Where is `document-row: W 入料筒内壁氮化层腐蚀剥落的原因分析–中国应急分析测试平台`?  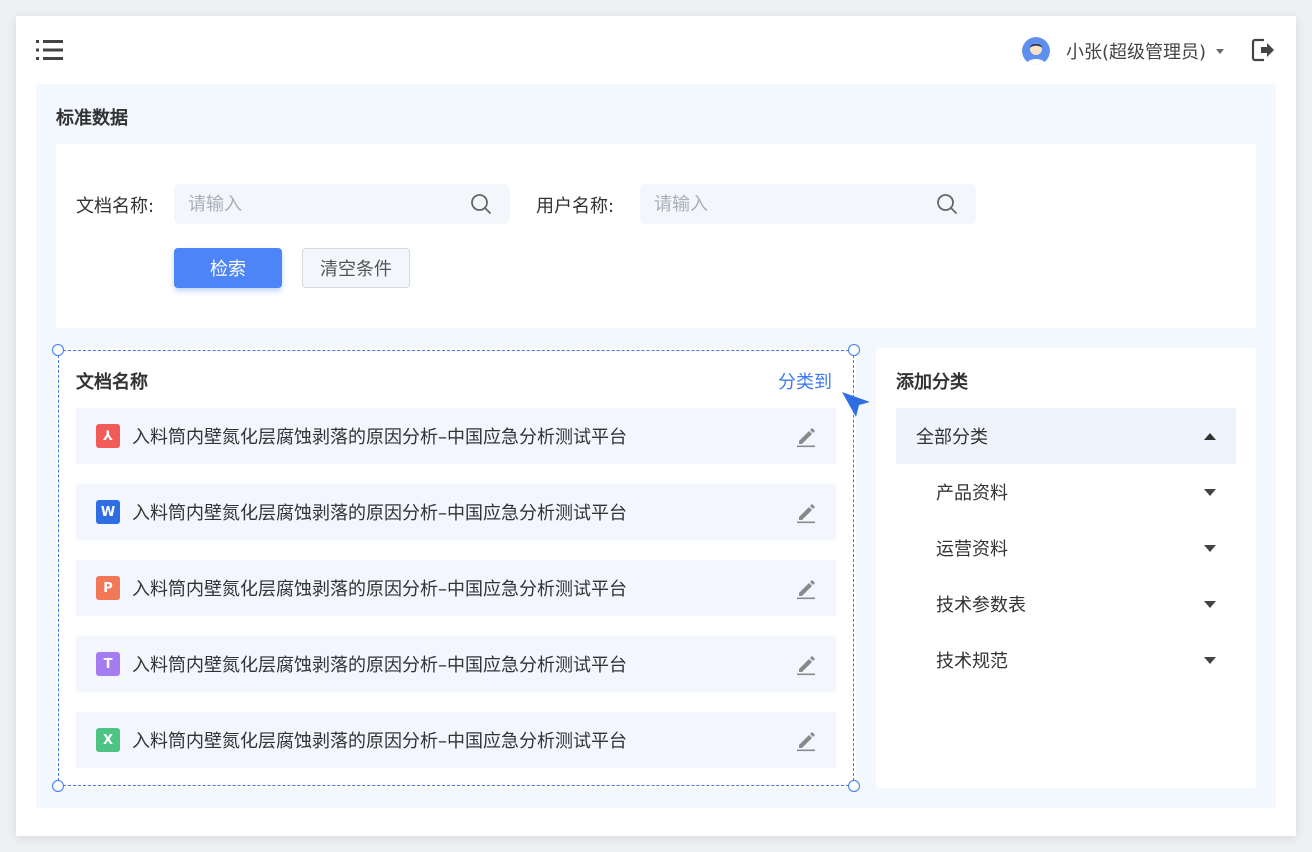 document-row: W 入料筒内壁氮化层腐蚀剥落的原因分析–中国应急分析测试平台 is located at coordinates (456, 512).